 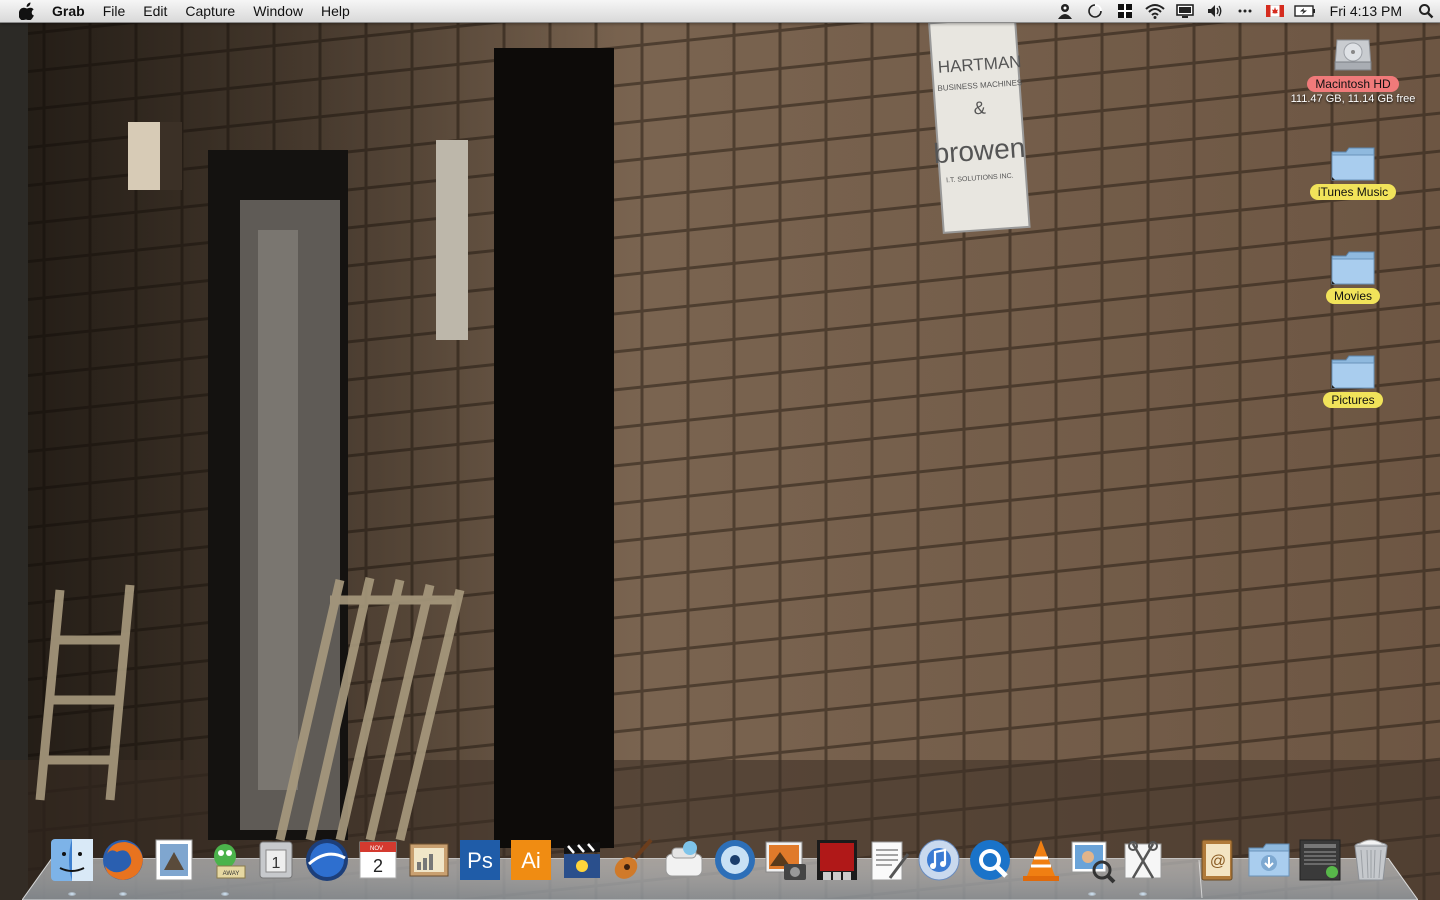 I want to click on dock-activity-monitor, so click(x=1320, y=860).